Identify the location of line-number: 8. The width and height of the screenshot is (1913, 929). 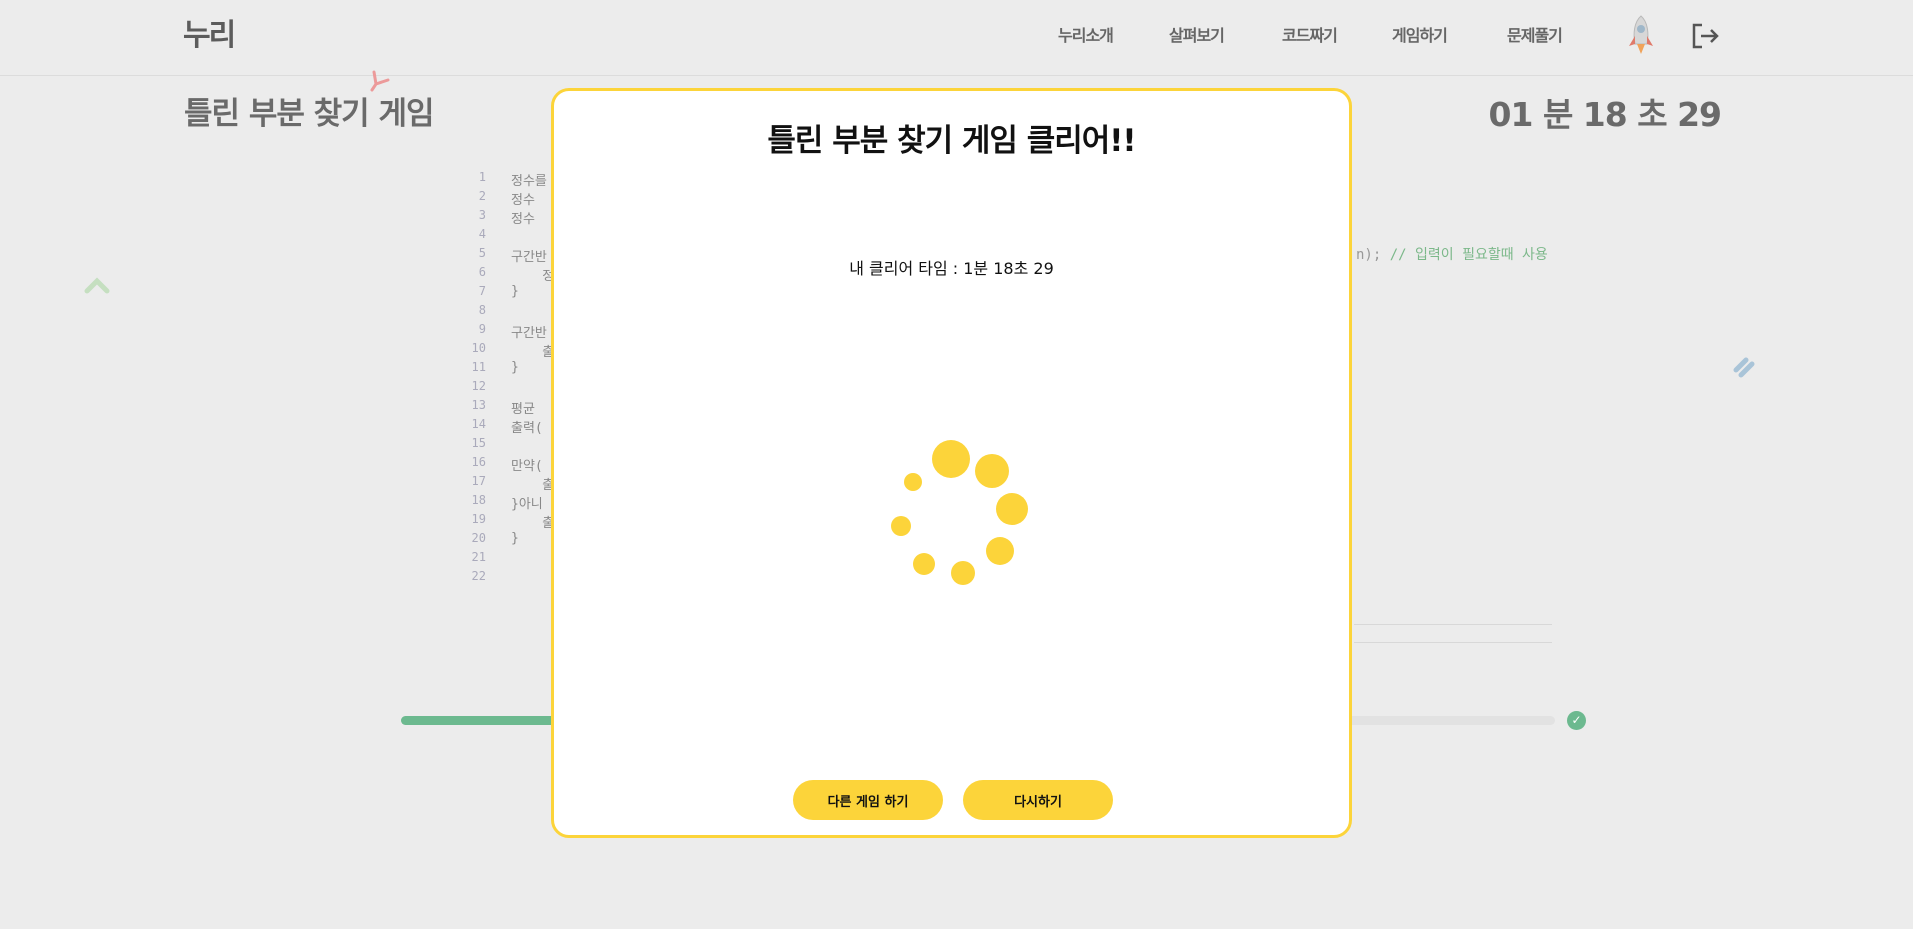
(482, 310).